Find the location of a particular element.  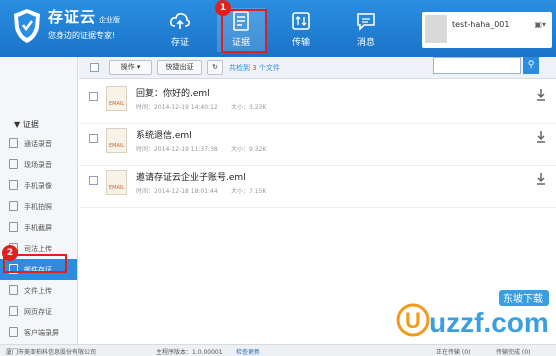

nav-label: 消息 is located at coordinates (365, 43).